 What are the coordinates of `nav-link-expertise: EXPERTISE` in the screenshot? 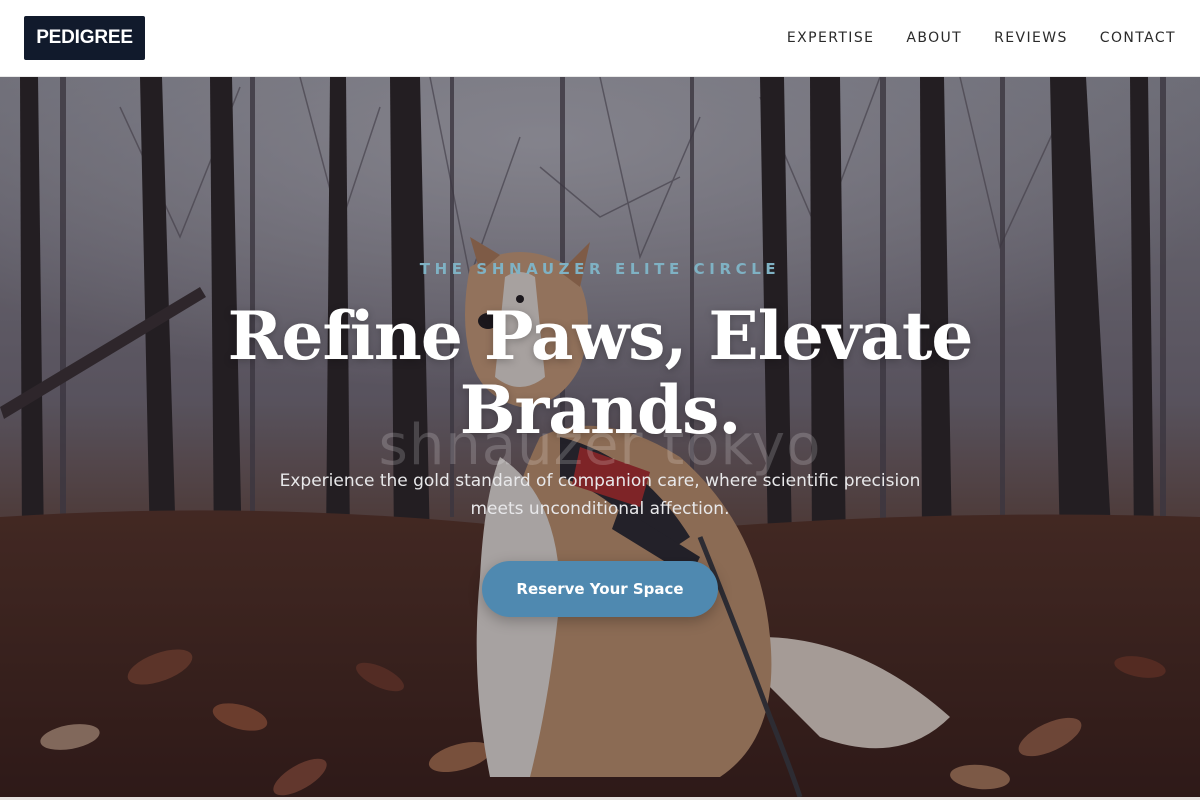 It's located at (830, 38).